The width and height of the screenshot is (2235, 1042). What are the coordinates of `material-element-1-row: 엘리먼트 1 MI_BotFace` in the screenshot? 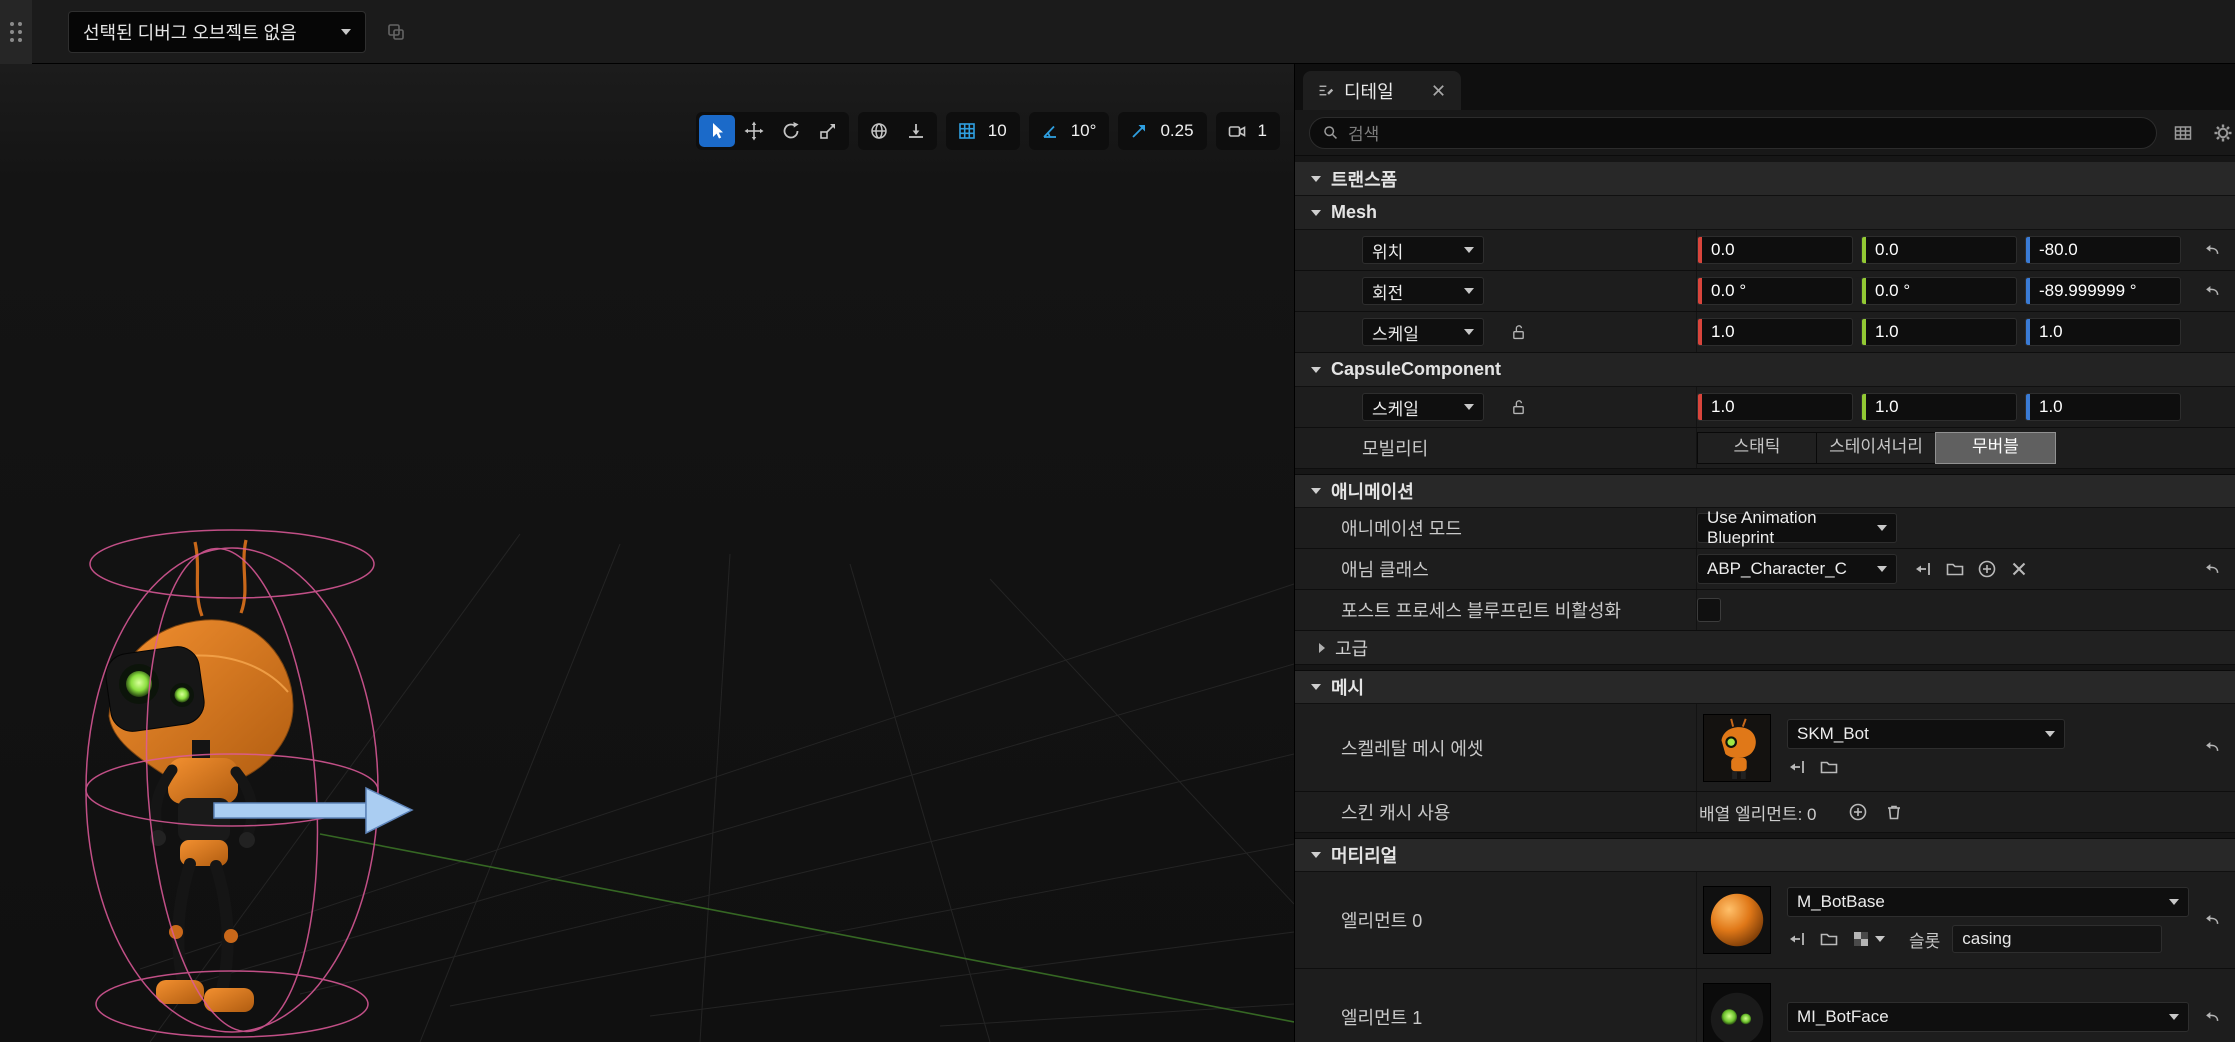 It's located at (1765, 1005).